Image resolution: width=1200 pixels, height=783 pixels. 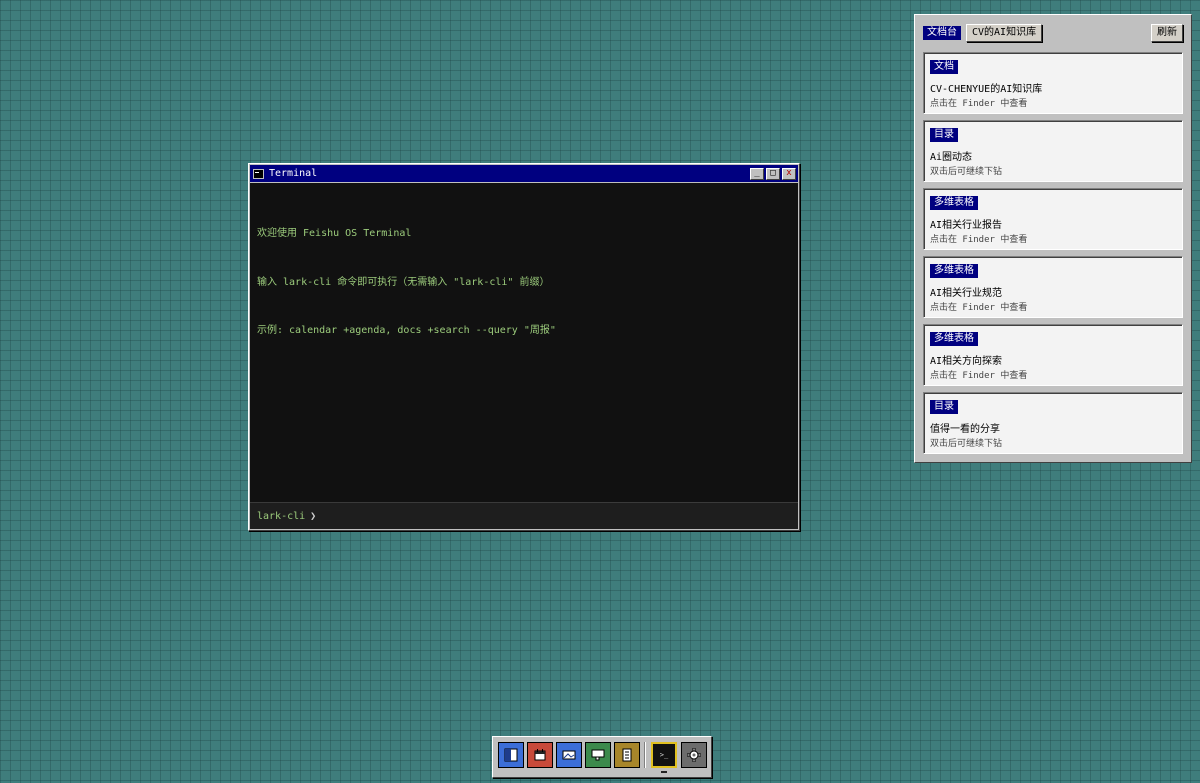 What do you see at coordinates (773, 173) in the screenshot?
I see `maximize-button: □` at bounding box center [773, 173].